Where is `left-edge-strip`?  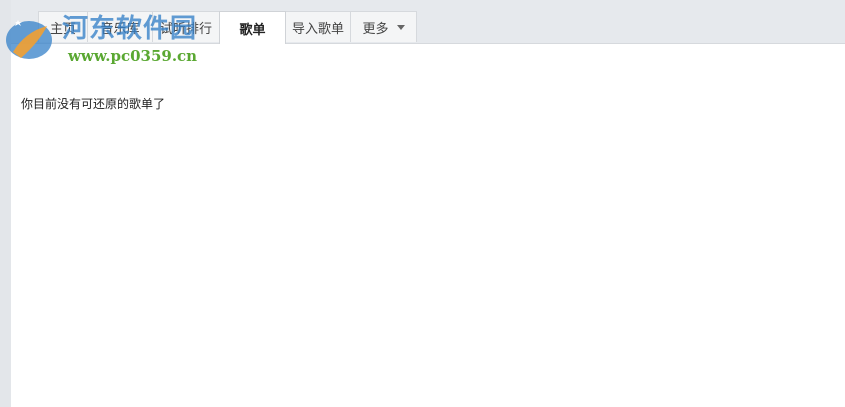
left-edge-strip is located at coordinates (5, 203).